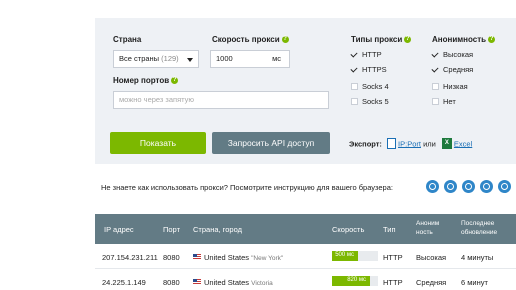 Image resolution: width=516 pixels, height=290 pixels. What do you see at coordinates (468, 186) in the screenshot?
I see `firefox-icon` at bounding box center [468, 186].